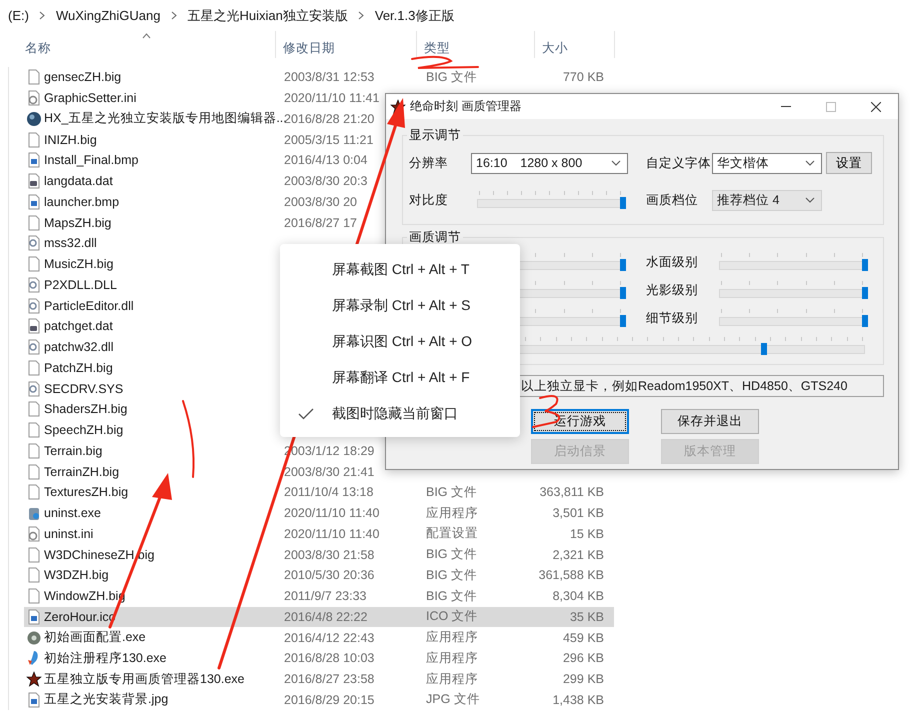 The width and height of the screenshot is (914, 716). I want to click on file-date: 2016/8/27 23:58, so click(329, 679).